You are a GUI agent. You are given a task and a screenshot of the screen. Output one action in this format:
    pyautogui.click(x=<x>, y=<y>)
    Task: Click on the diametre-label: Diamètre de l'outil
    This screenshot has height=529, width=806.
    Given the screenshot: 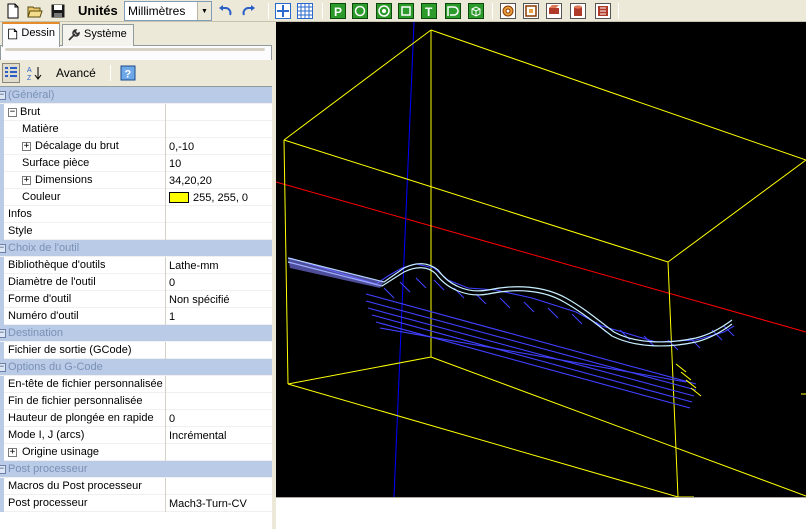 What is the action you would take?
    pyautogui.click(x=52, y=282)
    